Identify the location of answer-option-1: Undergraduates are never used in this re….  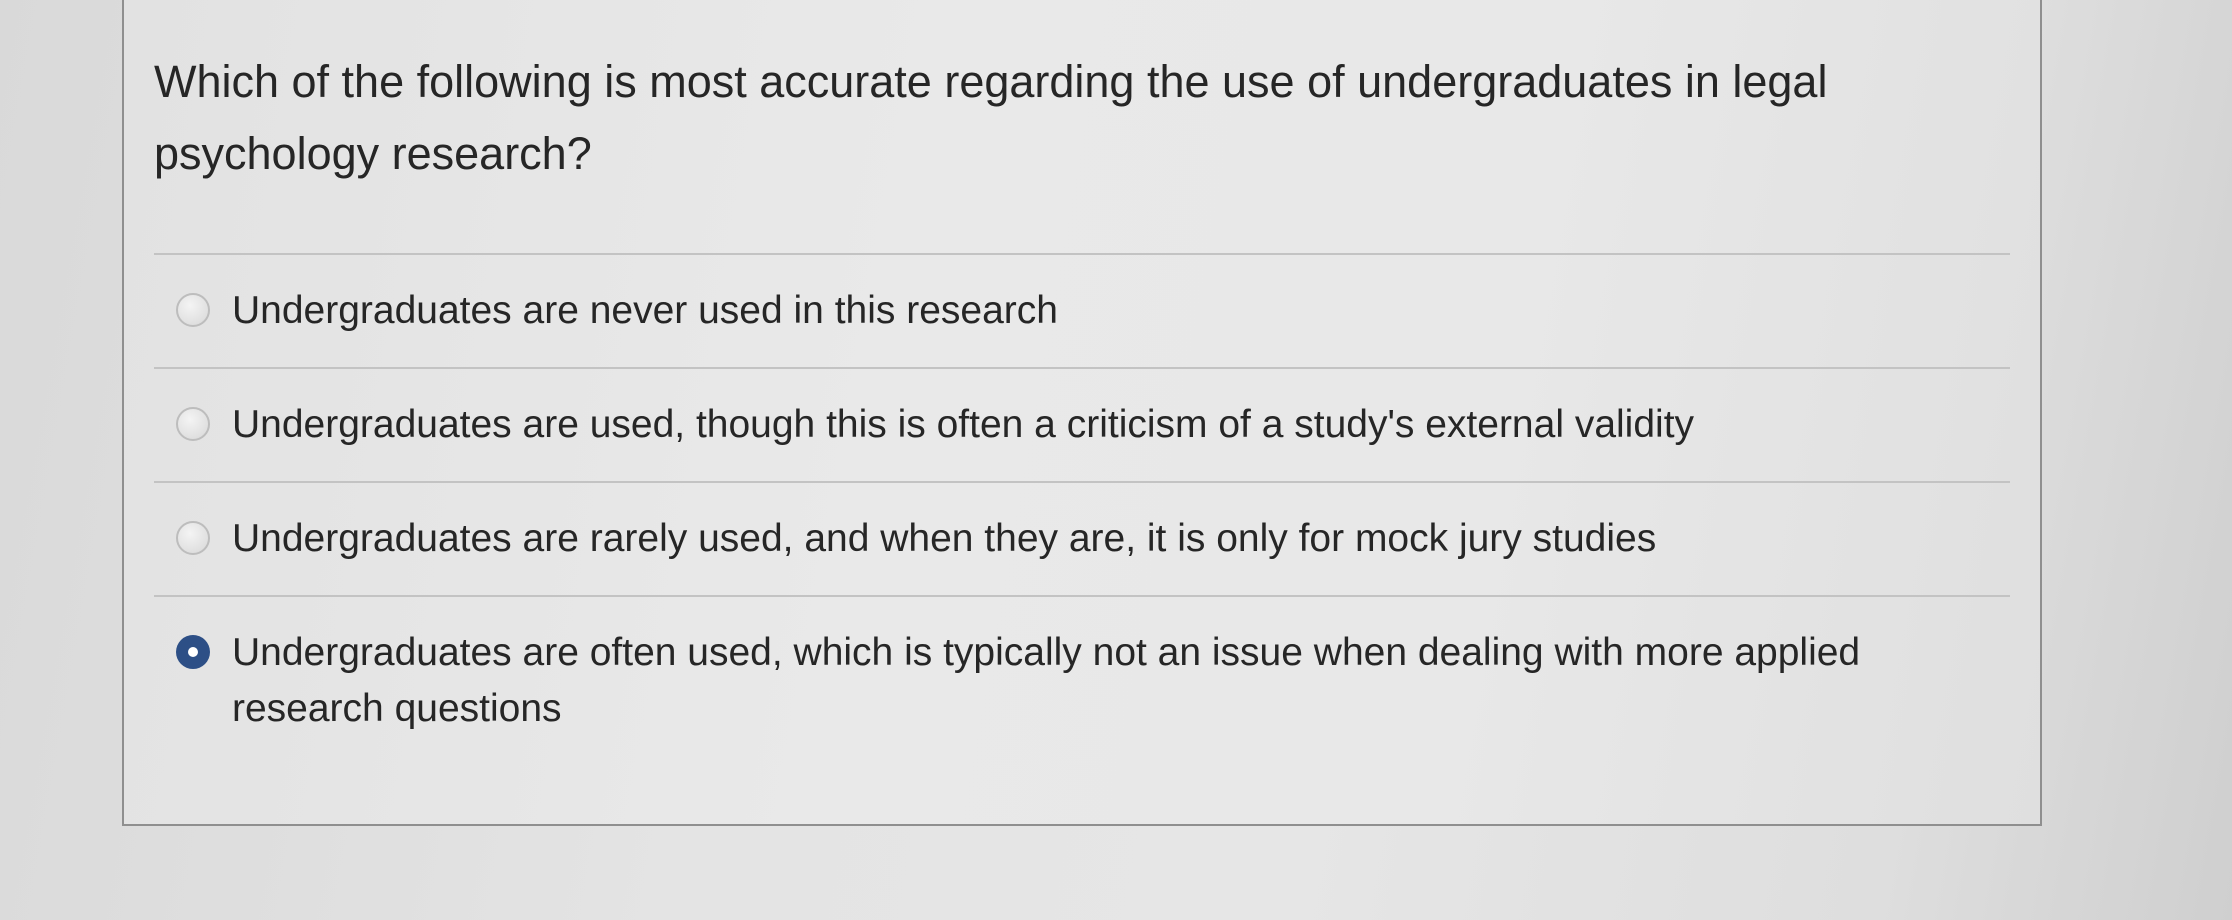
(1082, 311).